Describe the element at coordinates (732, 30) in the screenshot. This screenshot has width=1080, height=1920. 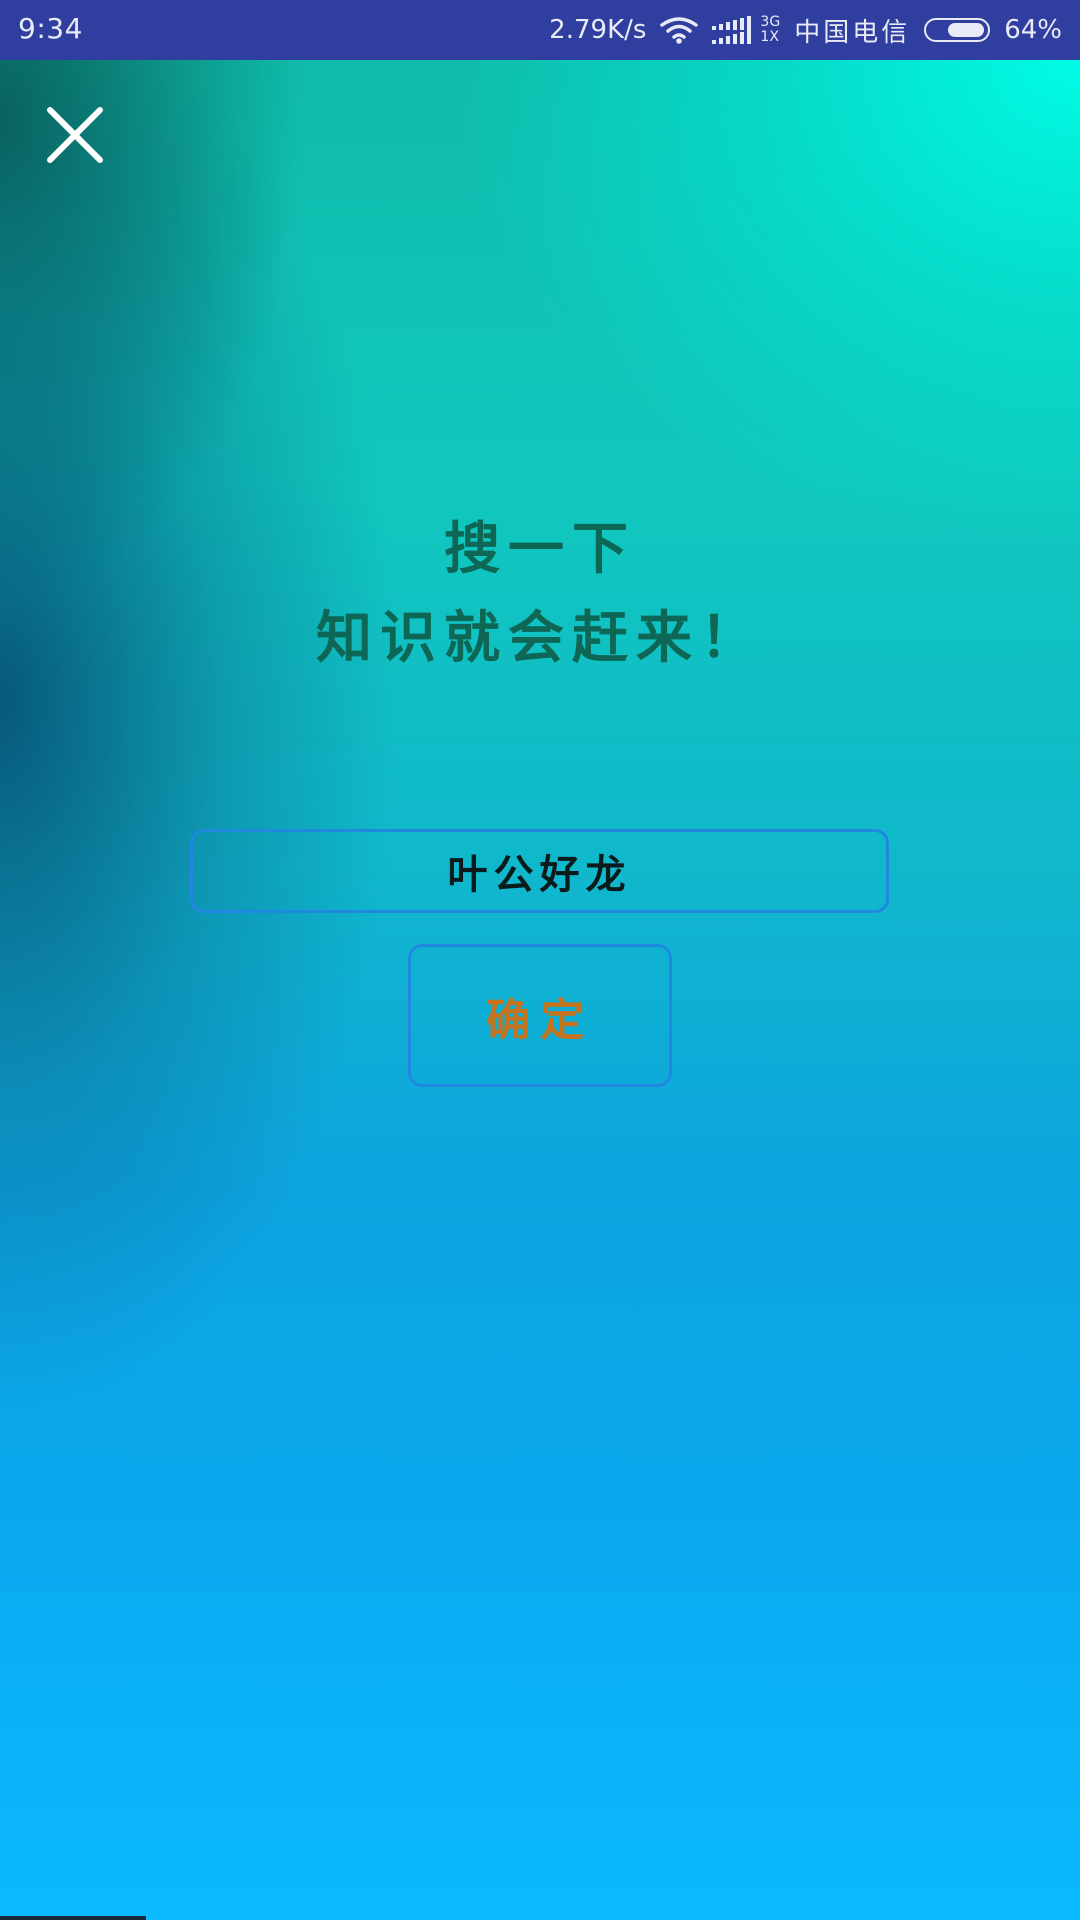
I see `signal-icon` at that location.